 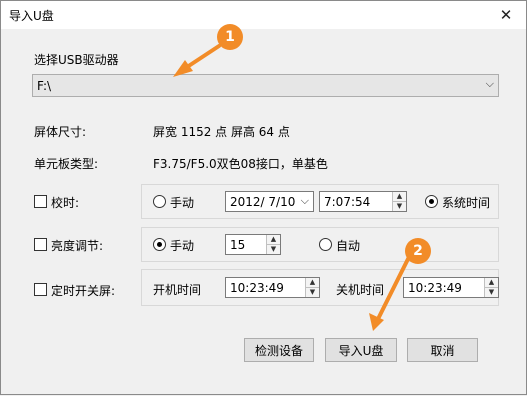 What do you see at coordinates (263, 15) in the screenshot?
I see `title-bar: 导入U盘 ✕` at bounding box center [263, 15].